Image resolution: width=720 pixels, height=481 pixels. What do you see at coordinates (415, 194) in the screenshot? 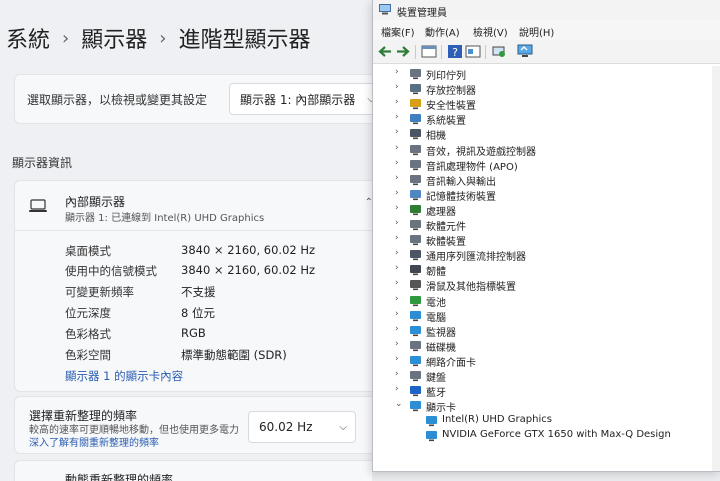
I see `memory-device-icon` at bounding box center [415, 194].